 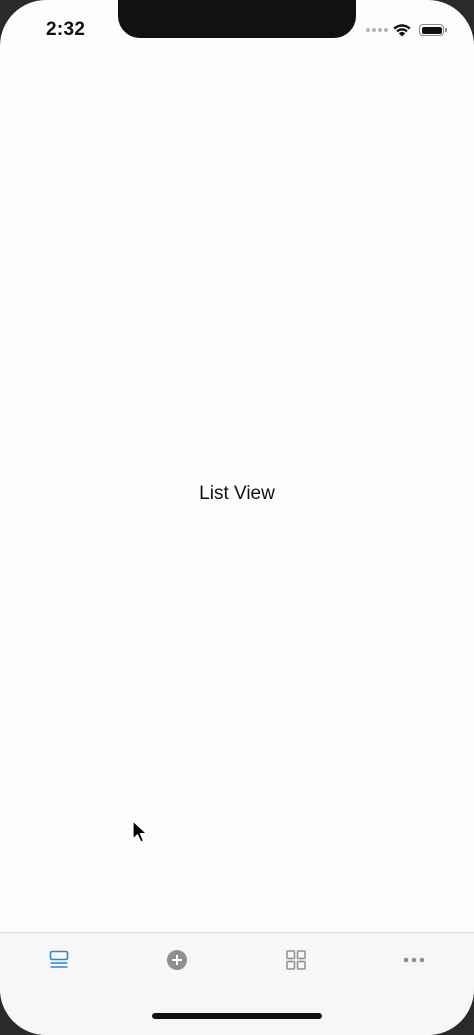 What do you see at coordinates (446, 30) in the screenshot?
I see `battery-tip` at bounding box center [446, 30].